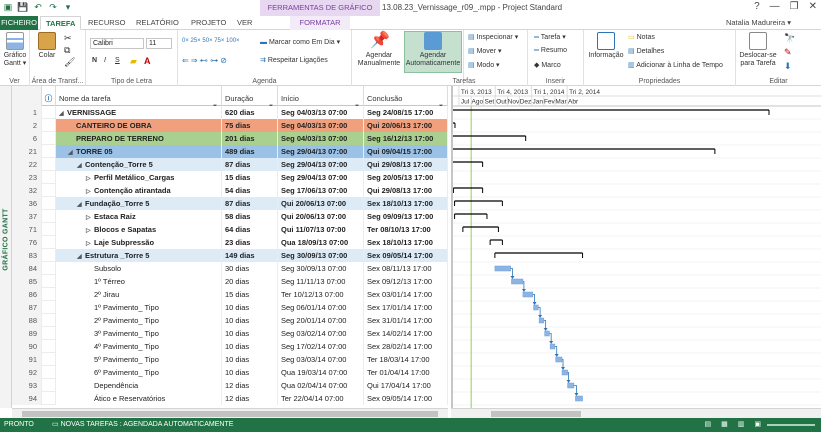 Image resolution: width=821 pixels, height=432 pixels. Describe the element at coordinates (250, 255) in the screenshot. I see `duration-cell: 149 dias` at that location.